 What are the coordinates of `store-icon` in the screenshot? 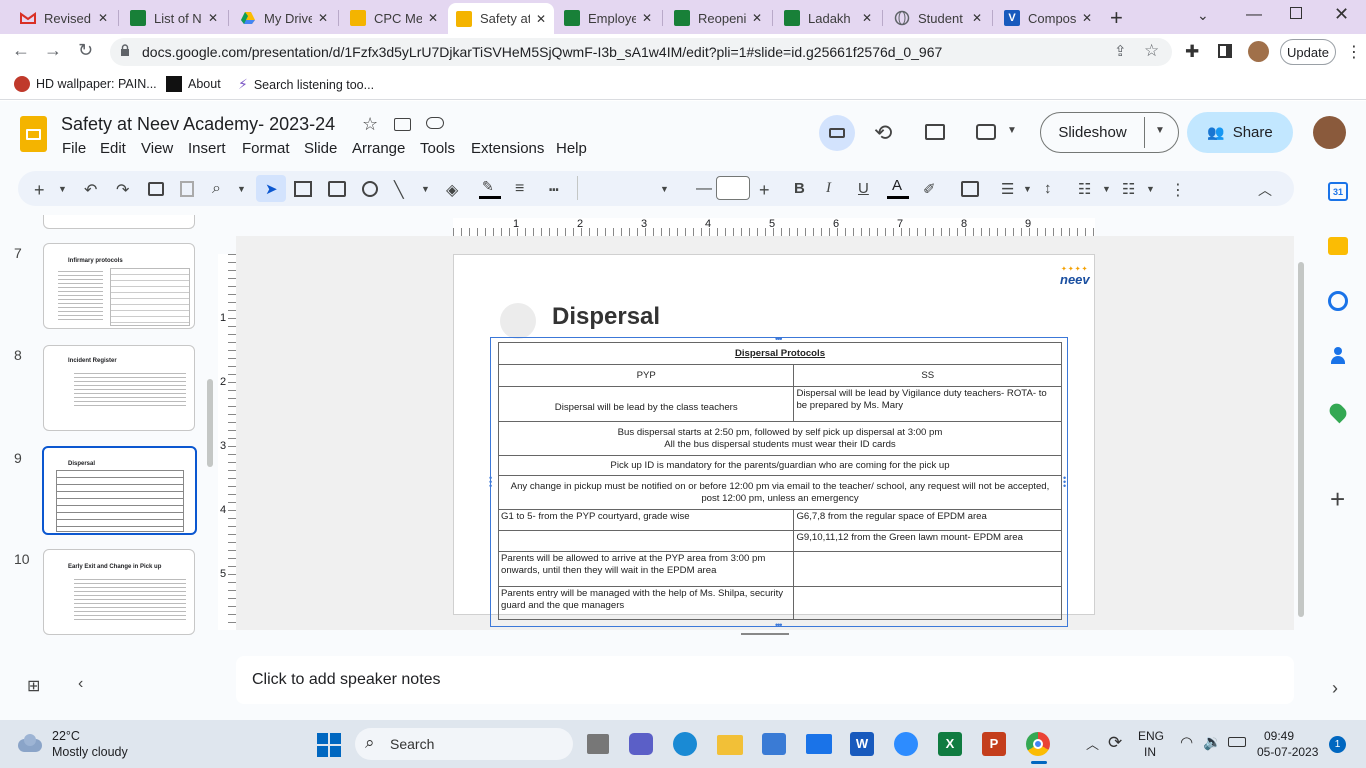 It's located at (774, 744).